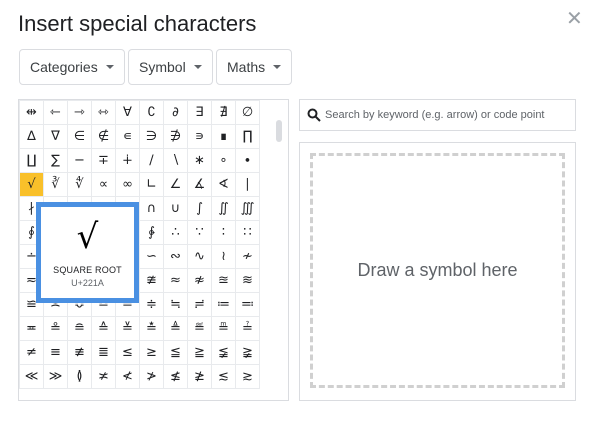 The width and height of the screenshot is (594, 423). Describe the element at coordinates (31, 376) in the screenshot. I see `grid-cell: ≪` at that location.